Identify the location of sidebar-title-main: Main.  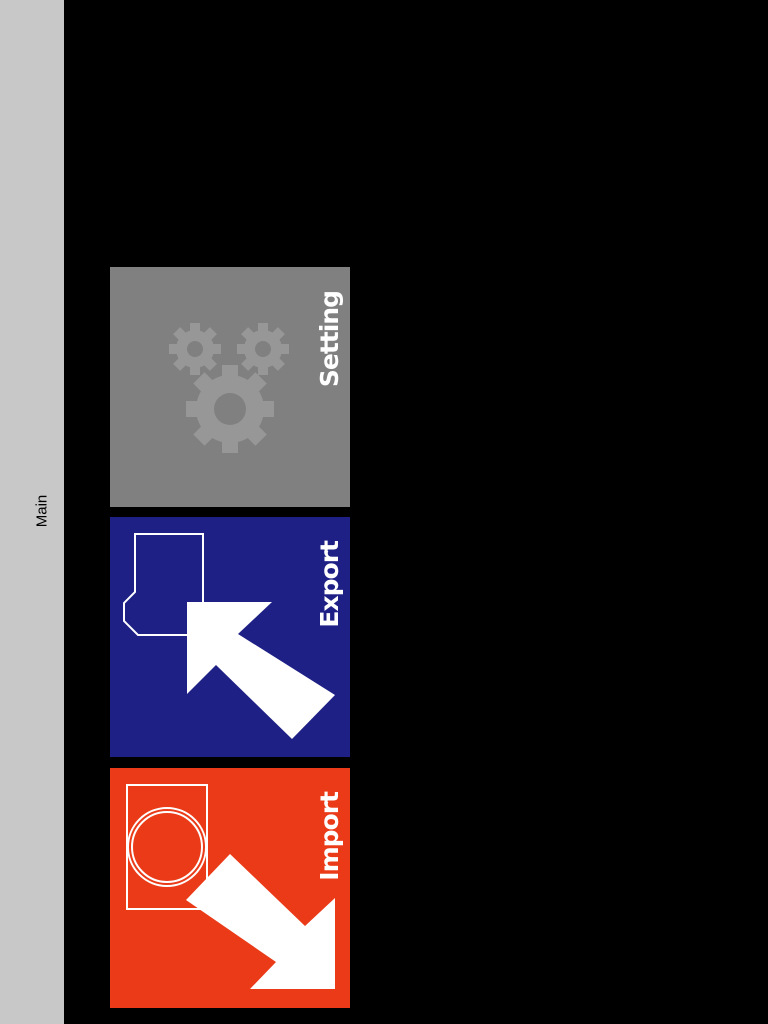
(42, 511).